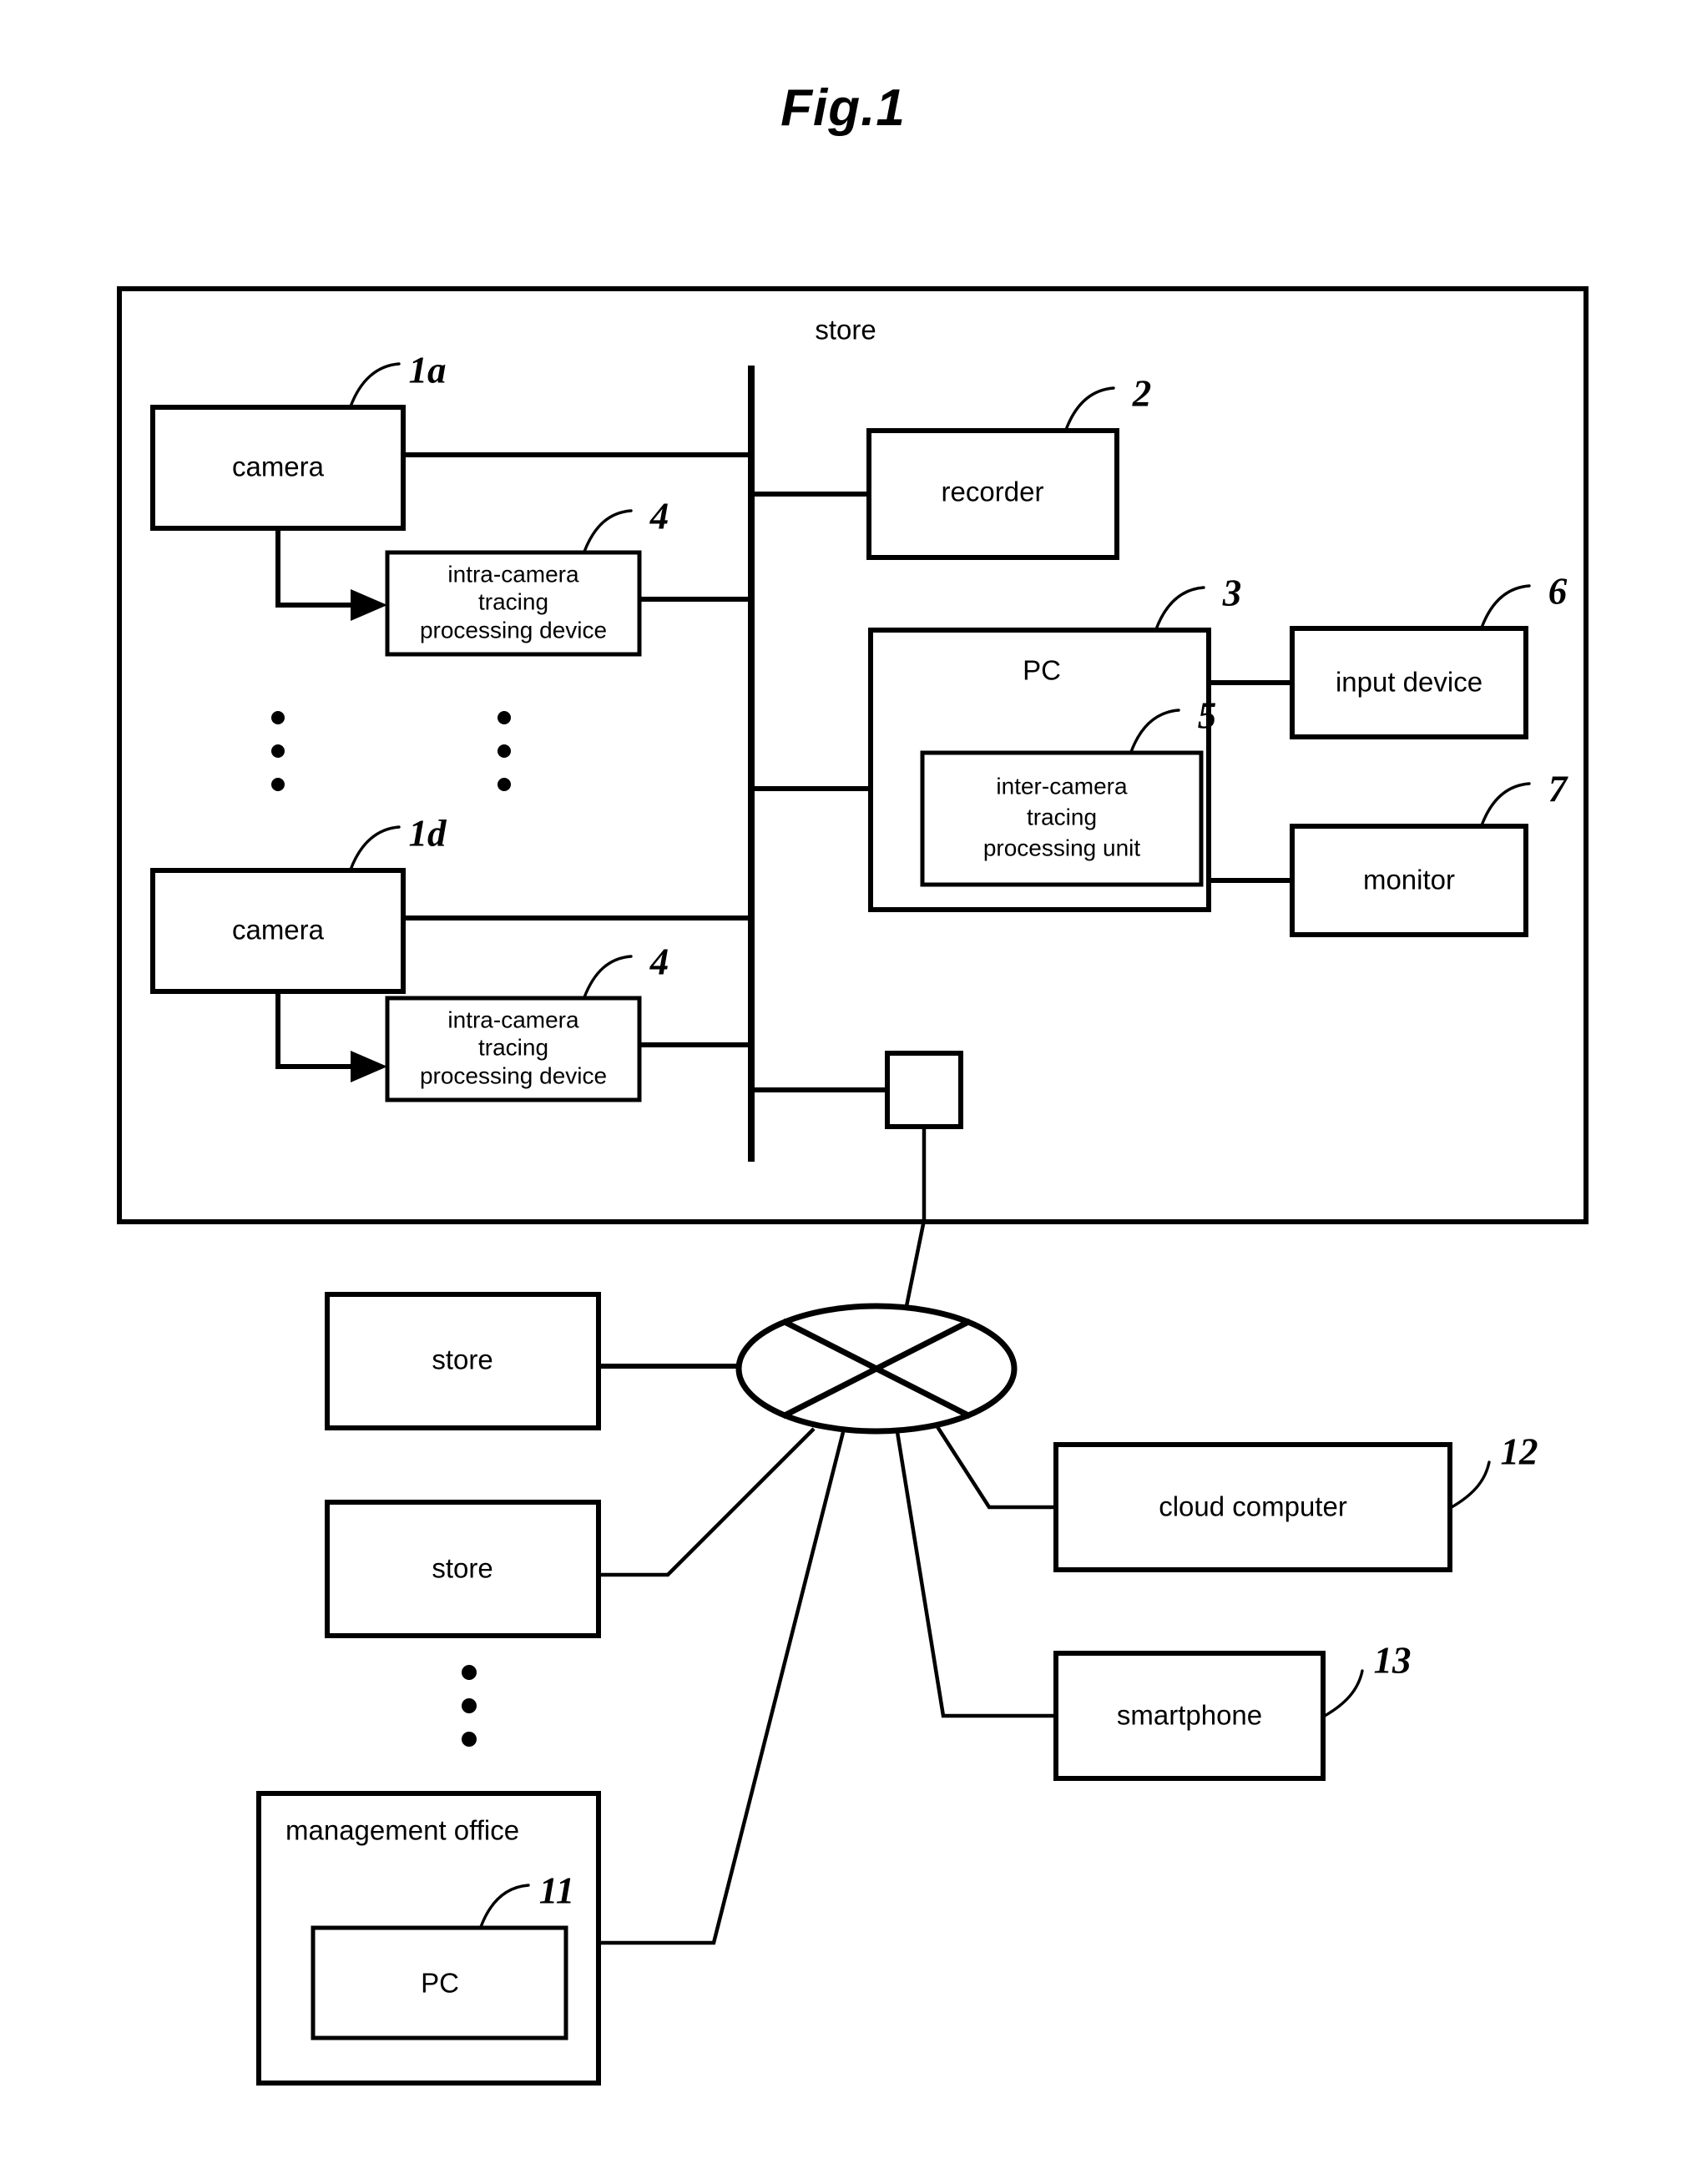 Image resolution: width=1687 pixels, height=2184 pixels. I want to click on reference-numeral-11: 11, so click(557, 1890).